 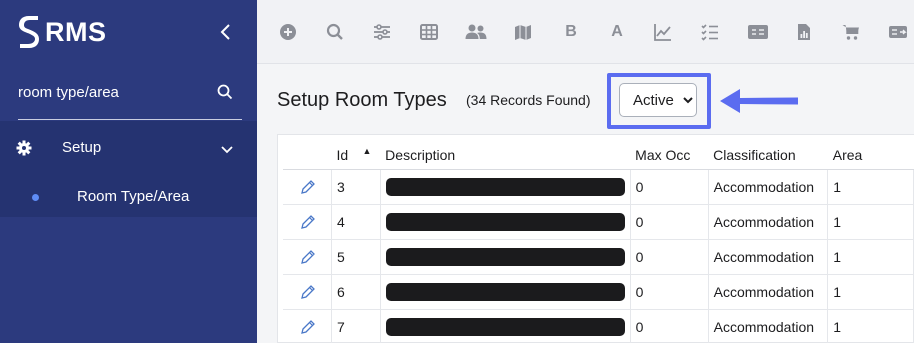 What do you see at coordinates (76, 31) in the screenshot?
I see `logo-text: RMS` at bounding box center [76, 31].